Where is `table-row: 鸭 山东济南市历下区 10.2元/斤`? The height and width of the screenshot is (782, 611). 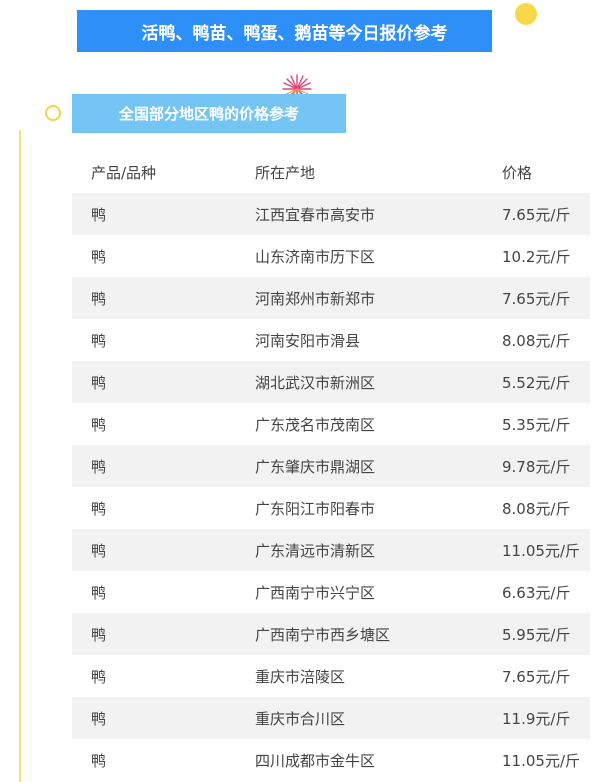
table-row: 鸭 山东济南市历下区 10.2元/斤 is located at coordinates (331, 256).